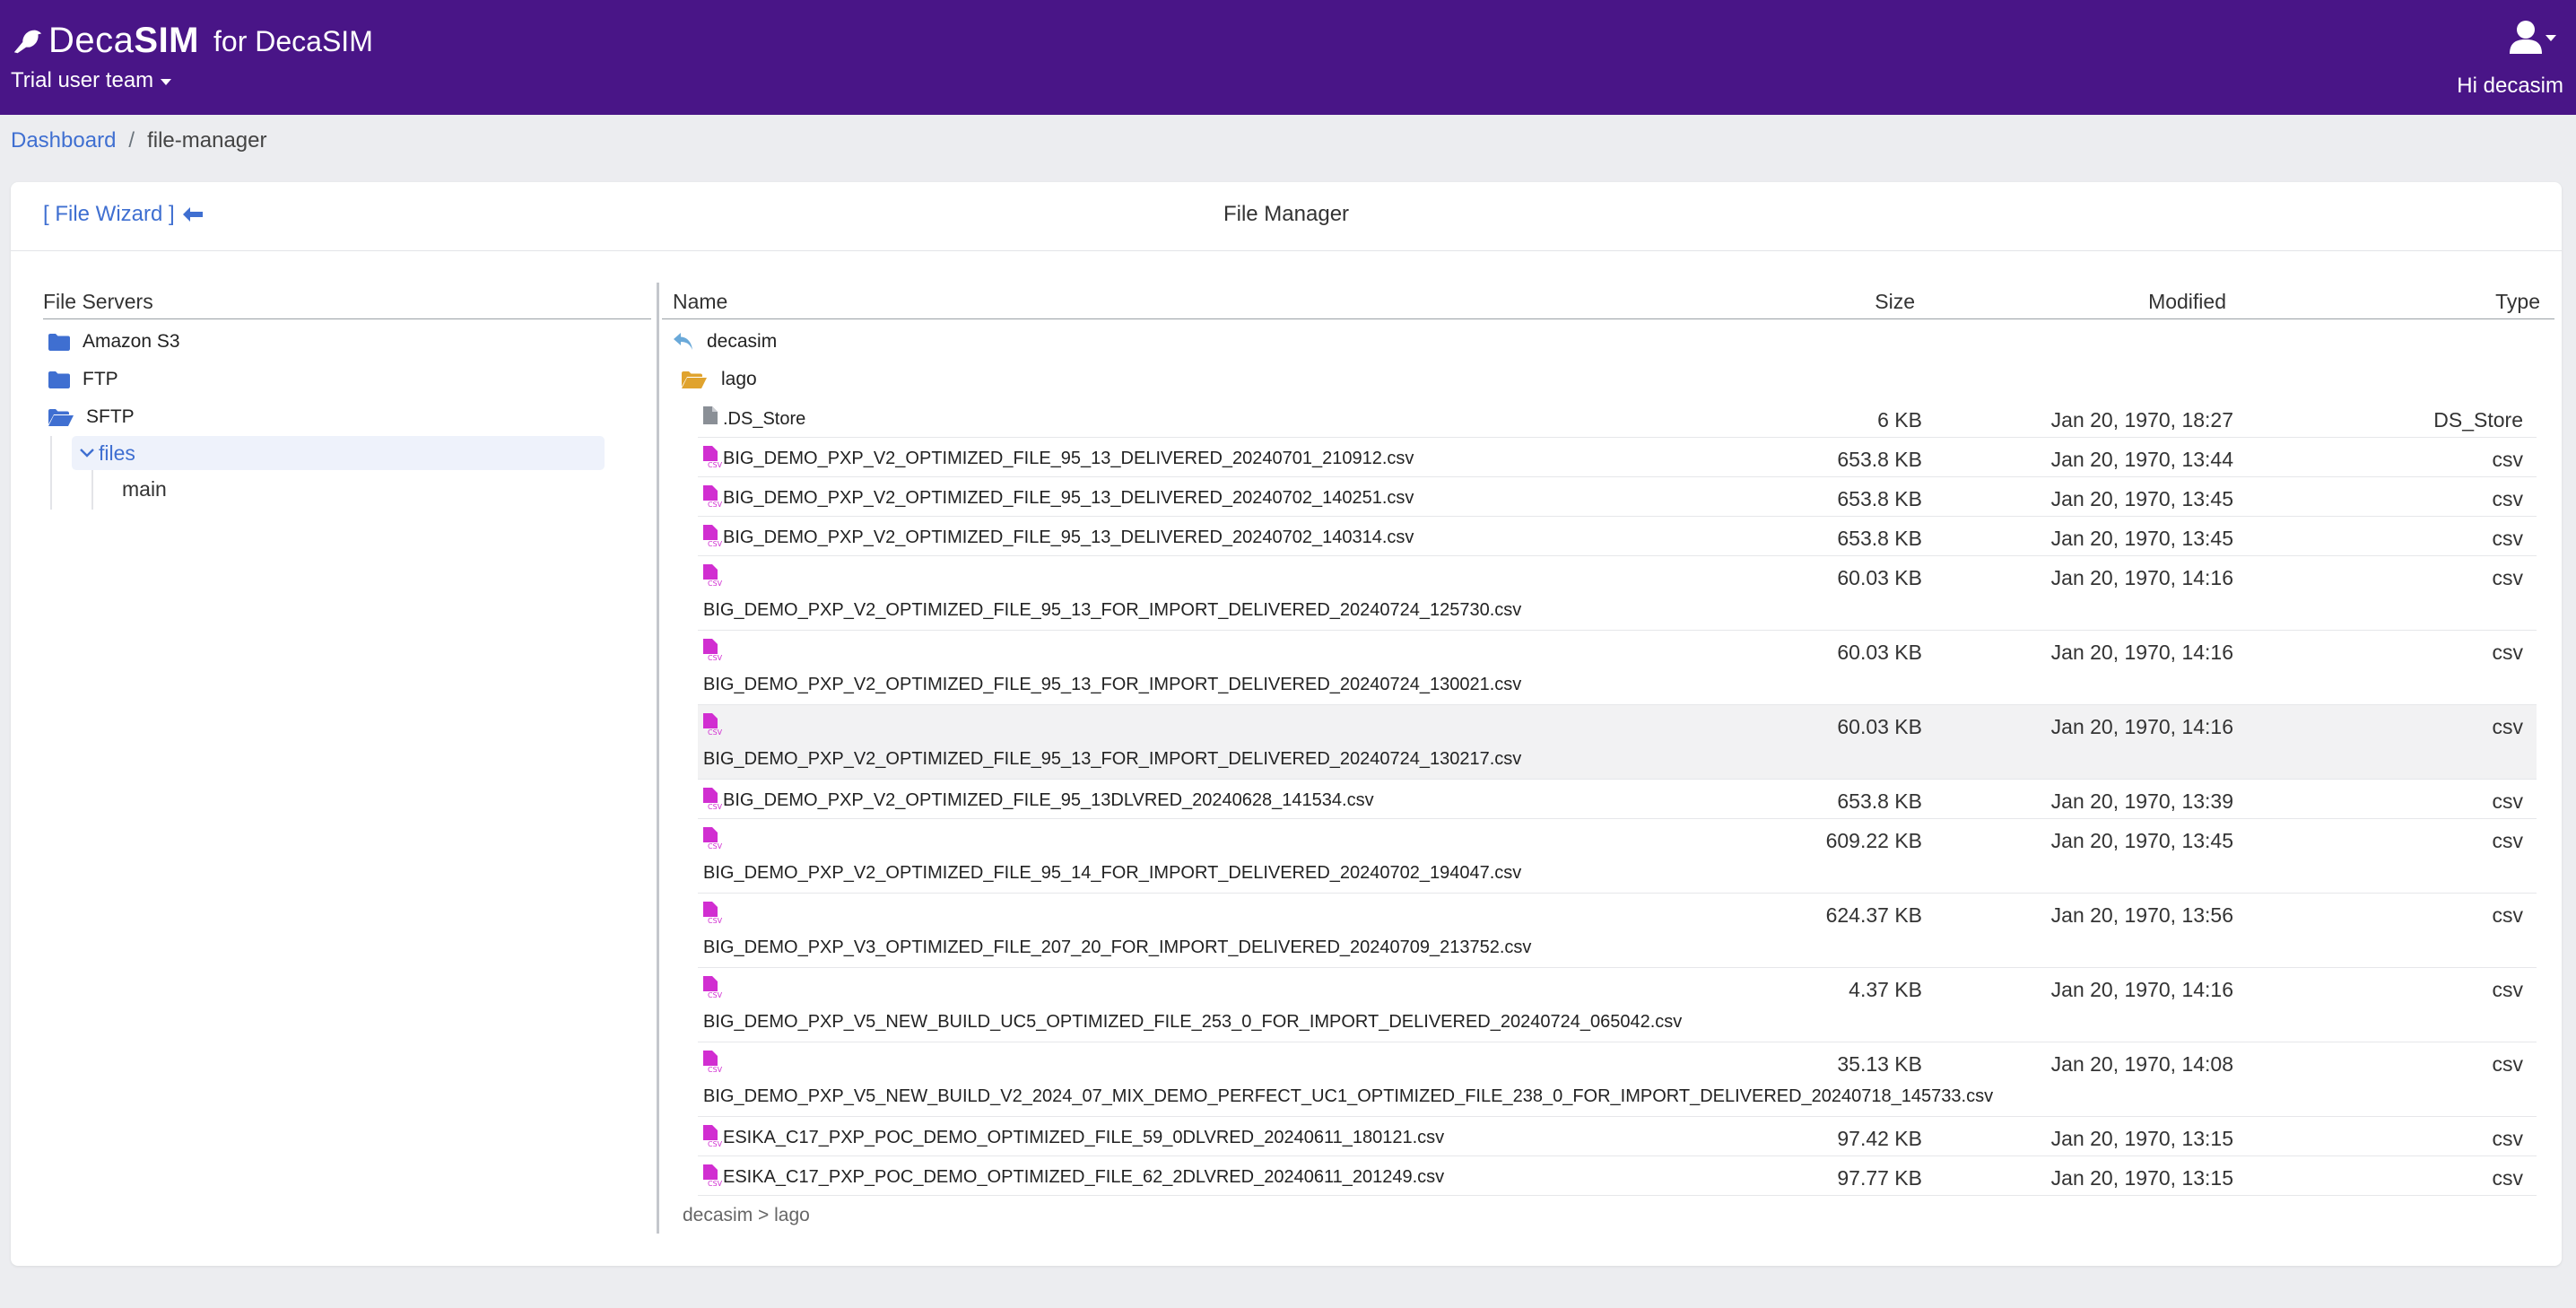 Image resolution: width=2576 pixels, height=1308 pixels. I want to click on file-modified: Jan 20, 1970, 13:44, so click(2141, 459).